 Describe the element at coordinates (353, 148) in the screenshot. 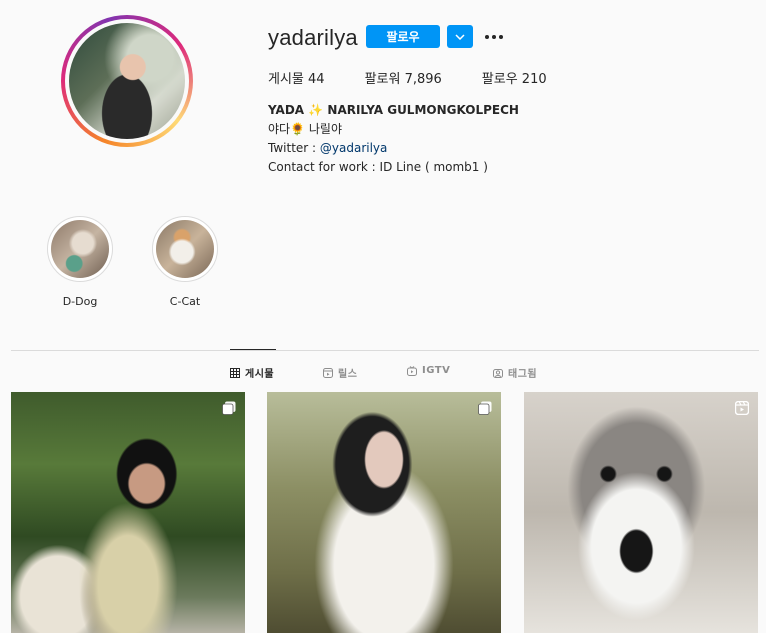

I see `twitter-link: @yadarilya` at that location.